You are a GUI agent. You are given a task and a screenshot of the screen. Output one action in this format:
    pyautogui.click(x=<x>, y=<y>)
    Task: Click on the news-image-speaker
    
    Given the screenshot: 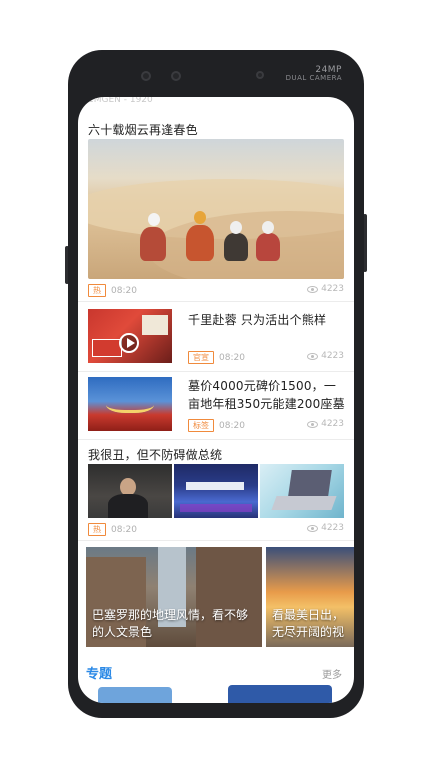 What is the action you would take?
    pyautogui.click(x=130, y=491)
    